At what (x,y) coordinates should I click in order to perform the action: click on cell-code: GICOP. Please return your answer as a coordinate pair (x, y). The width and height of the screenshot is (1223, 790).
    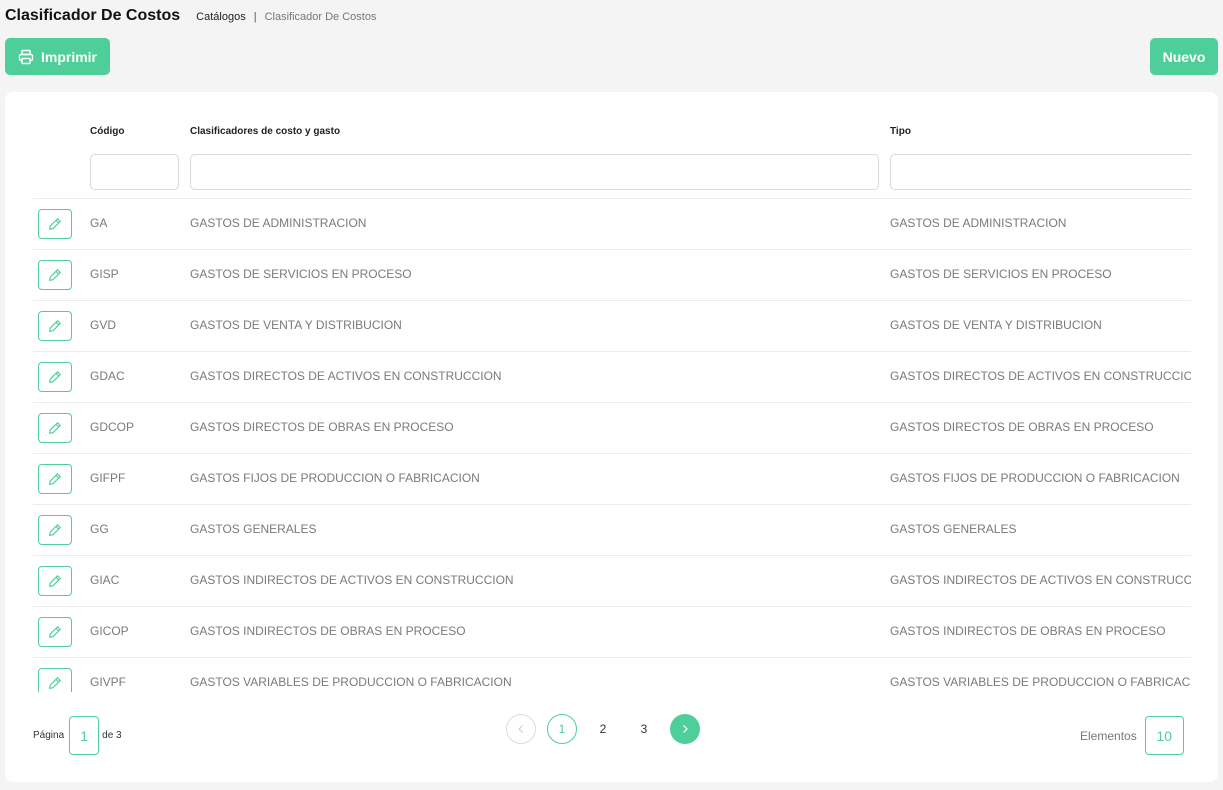
    Looking at the image, I should click on (109, 631).